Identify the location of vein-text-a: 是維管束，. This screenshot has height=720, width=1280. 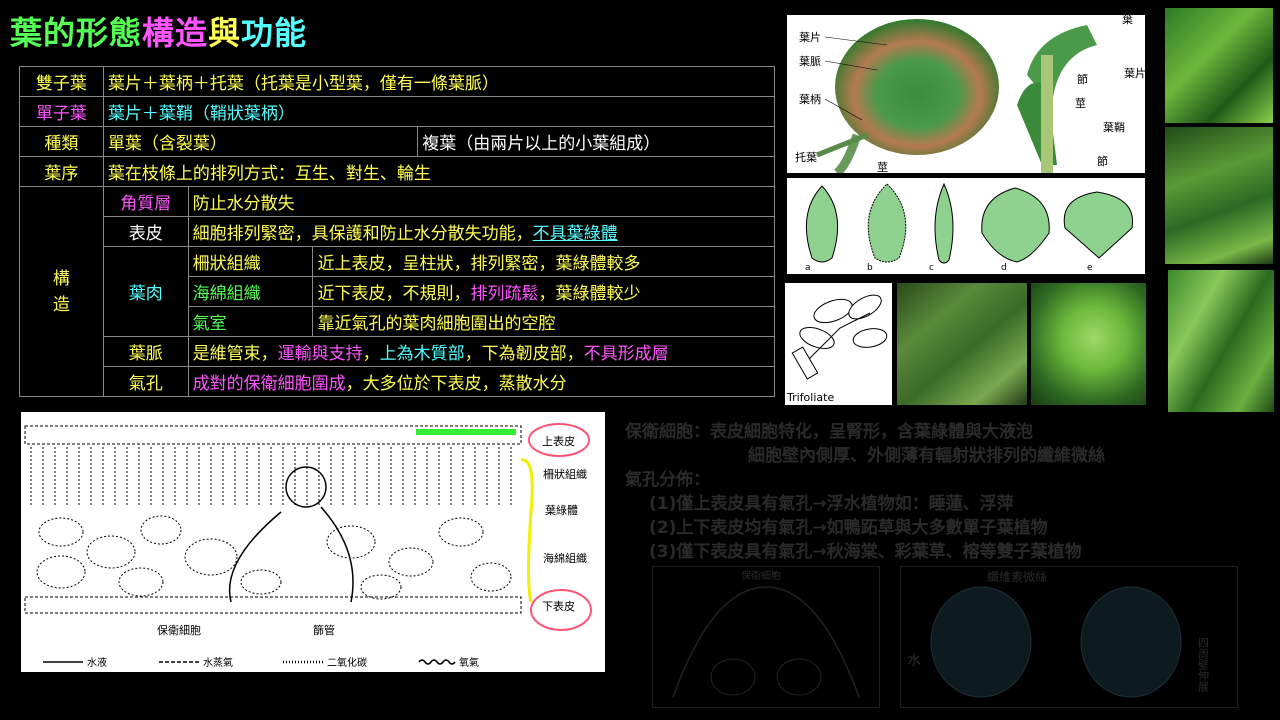
(235, 354).